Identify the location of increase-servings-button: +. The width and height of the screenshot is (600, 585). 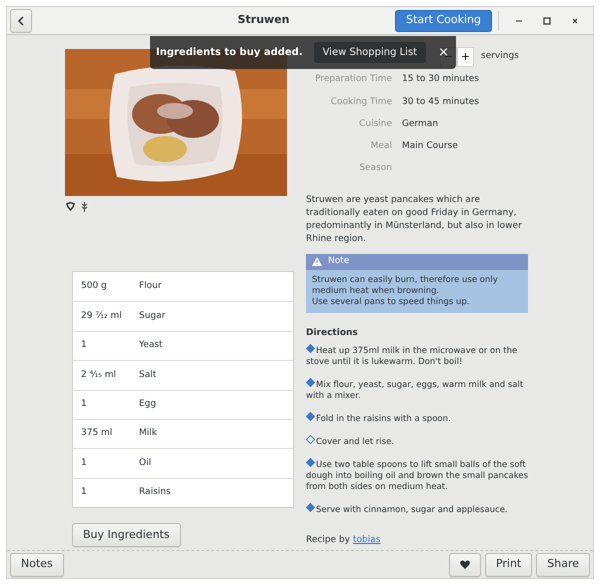
(465, 57).